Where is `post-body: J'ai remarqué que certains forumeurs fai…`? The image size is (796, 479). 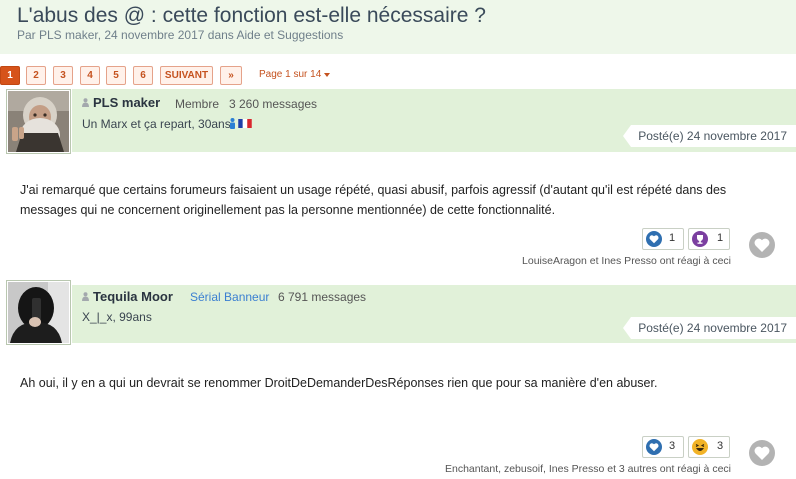
post-body: J'ai remarqué que certains forumeurs fai… is located at coordinates (373, 200).